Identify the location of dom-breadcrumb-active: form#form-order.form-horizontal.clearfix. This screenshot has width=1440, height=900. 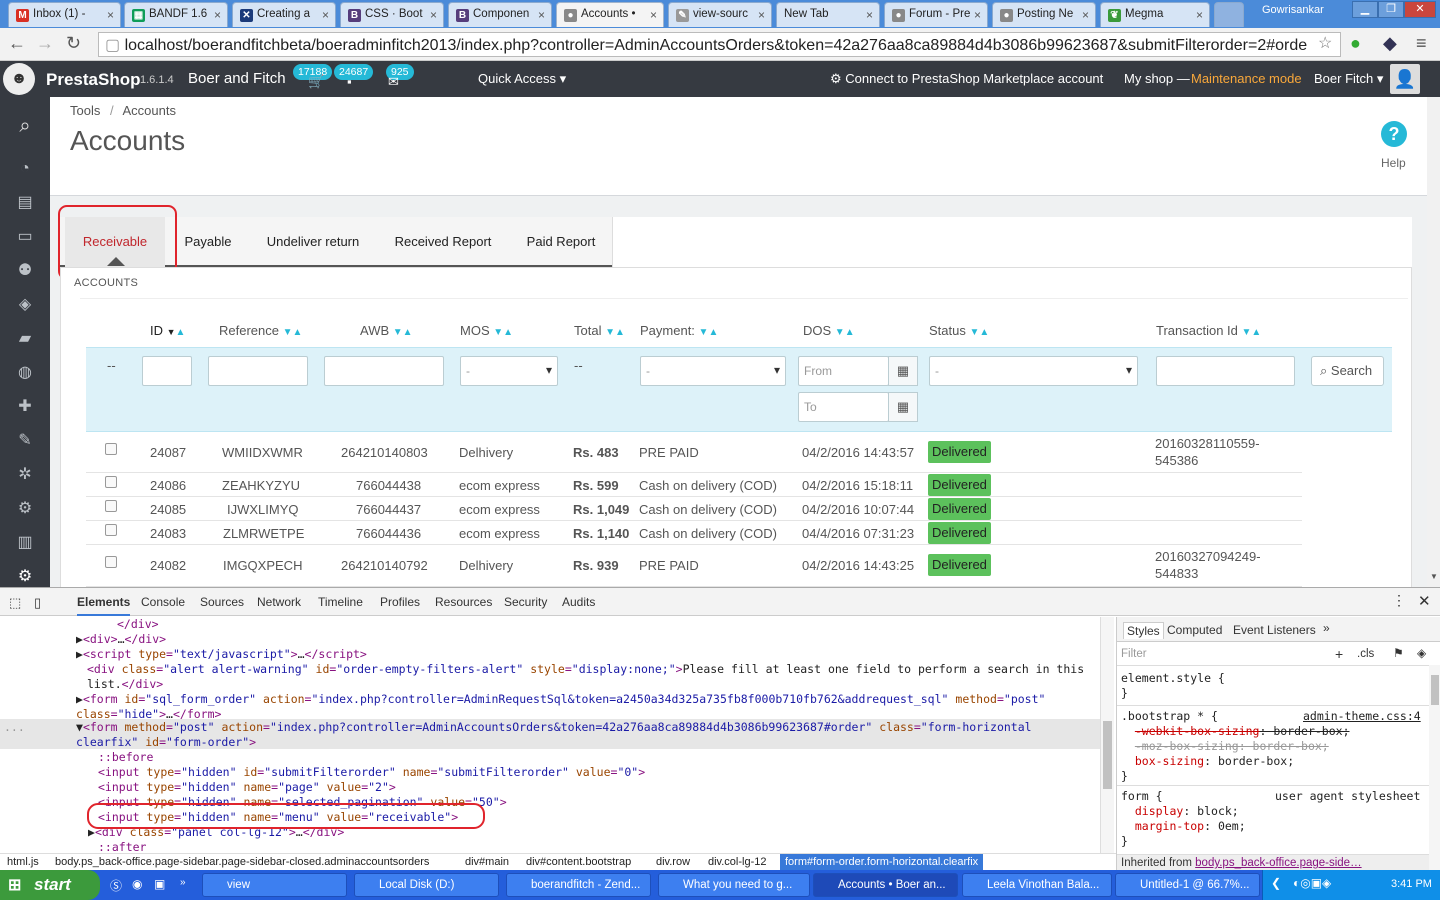
(882, 862).